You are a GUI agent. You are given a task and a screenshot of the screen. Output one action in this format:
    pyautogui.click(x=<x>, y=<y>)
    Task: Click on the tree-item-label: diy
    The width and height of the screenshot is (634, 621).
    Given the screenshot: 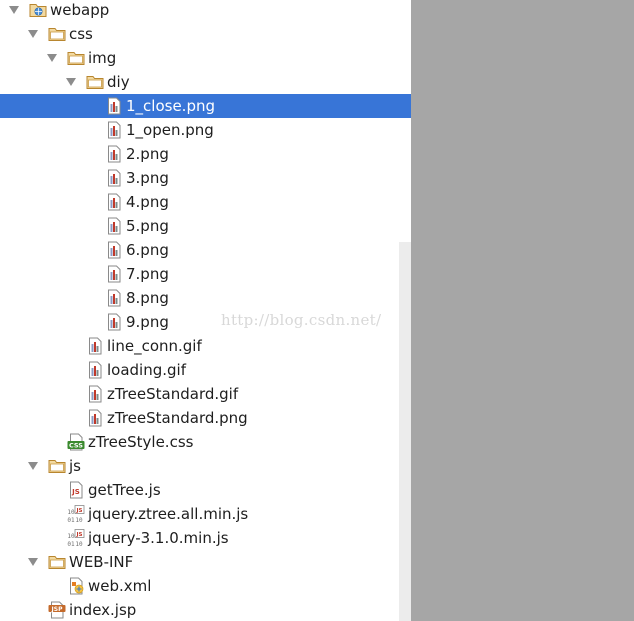 What is the action you would take?
    pyautogui.click(x=118, y=82)
    